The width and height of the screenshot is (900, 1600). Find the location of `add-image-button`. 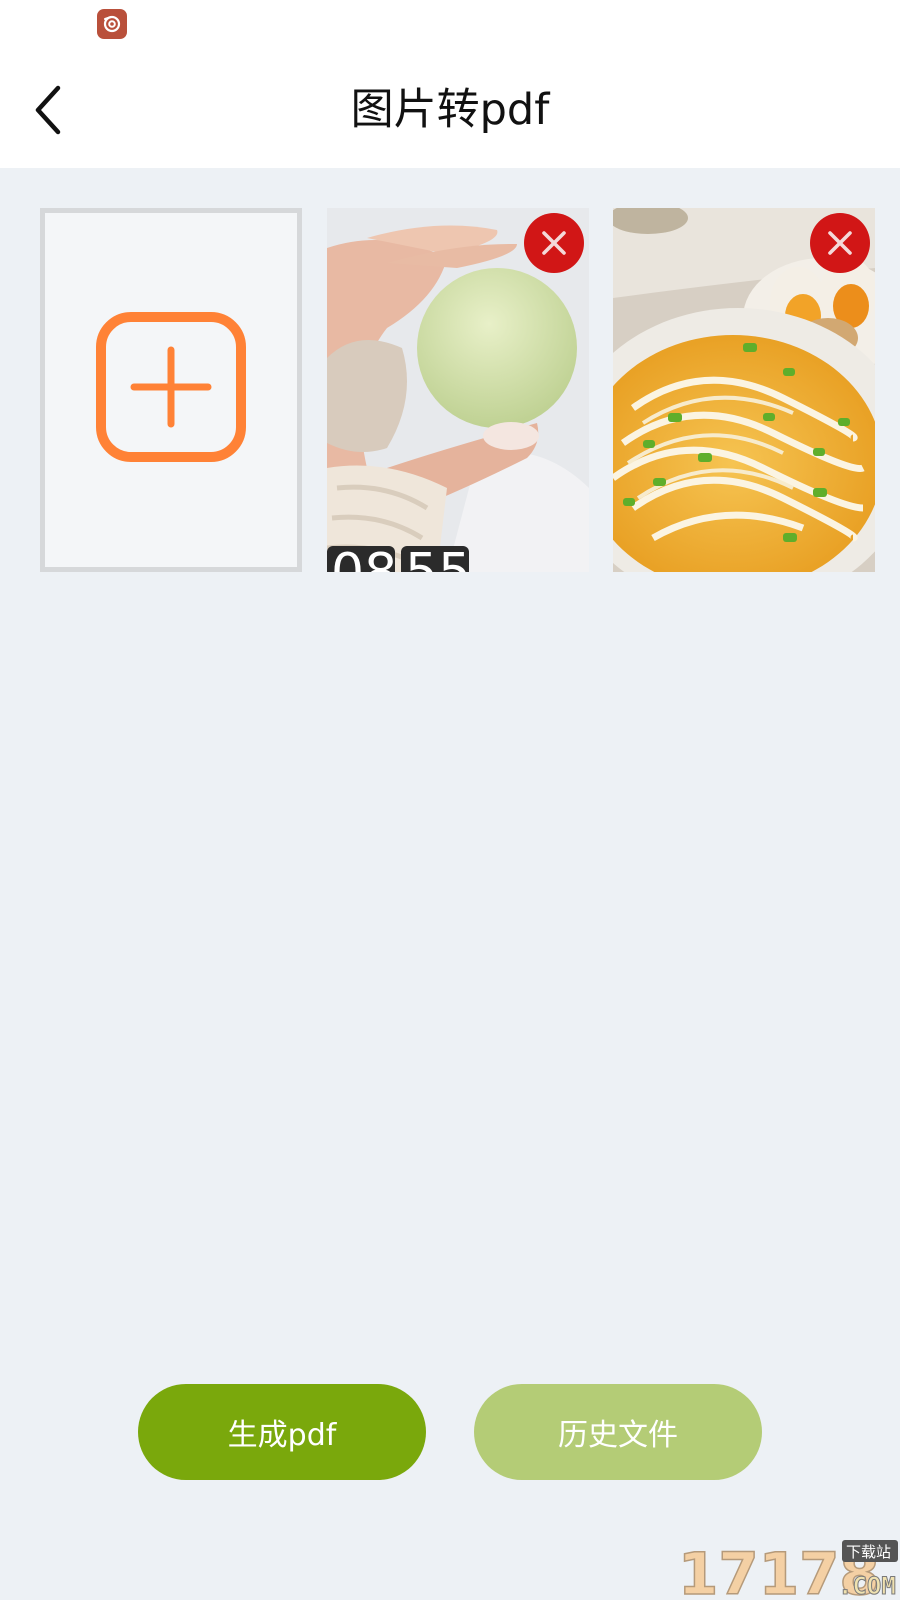

add-image-button is located at coordinates (171, 390).